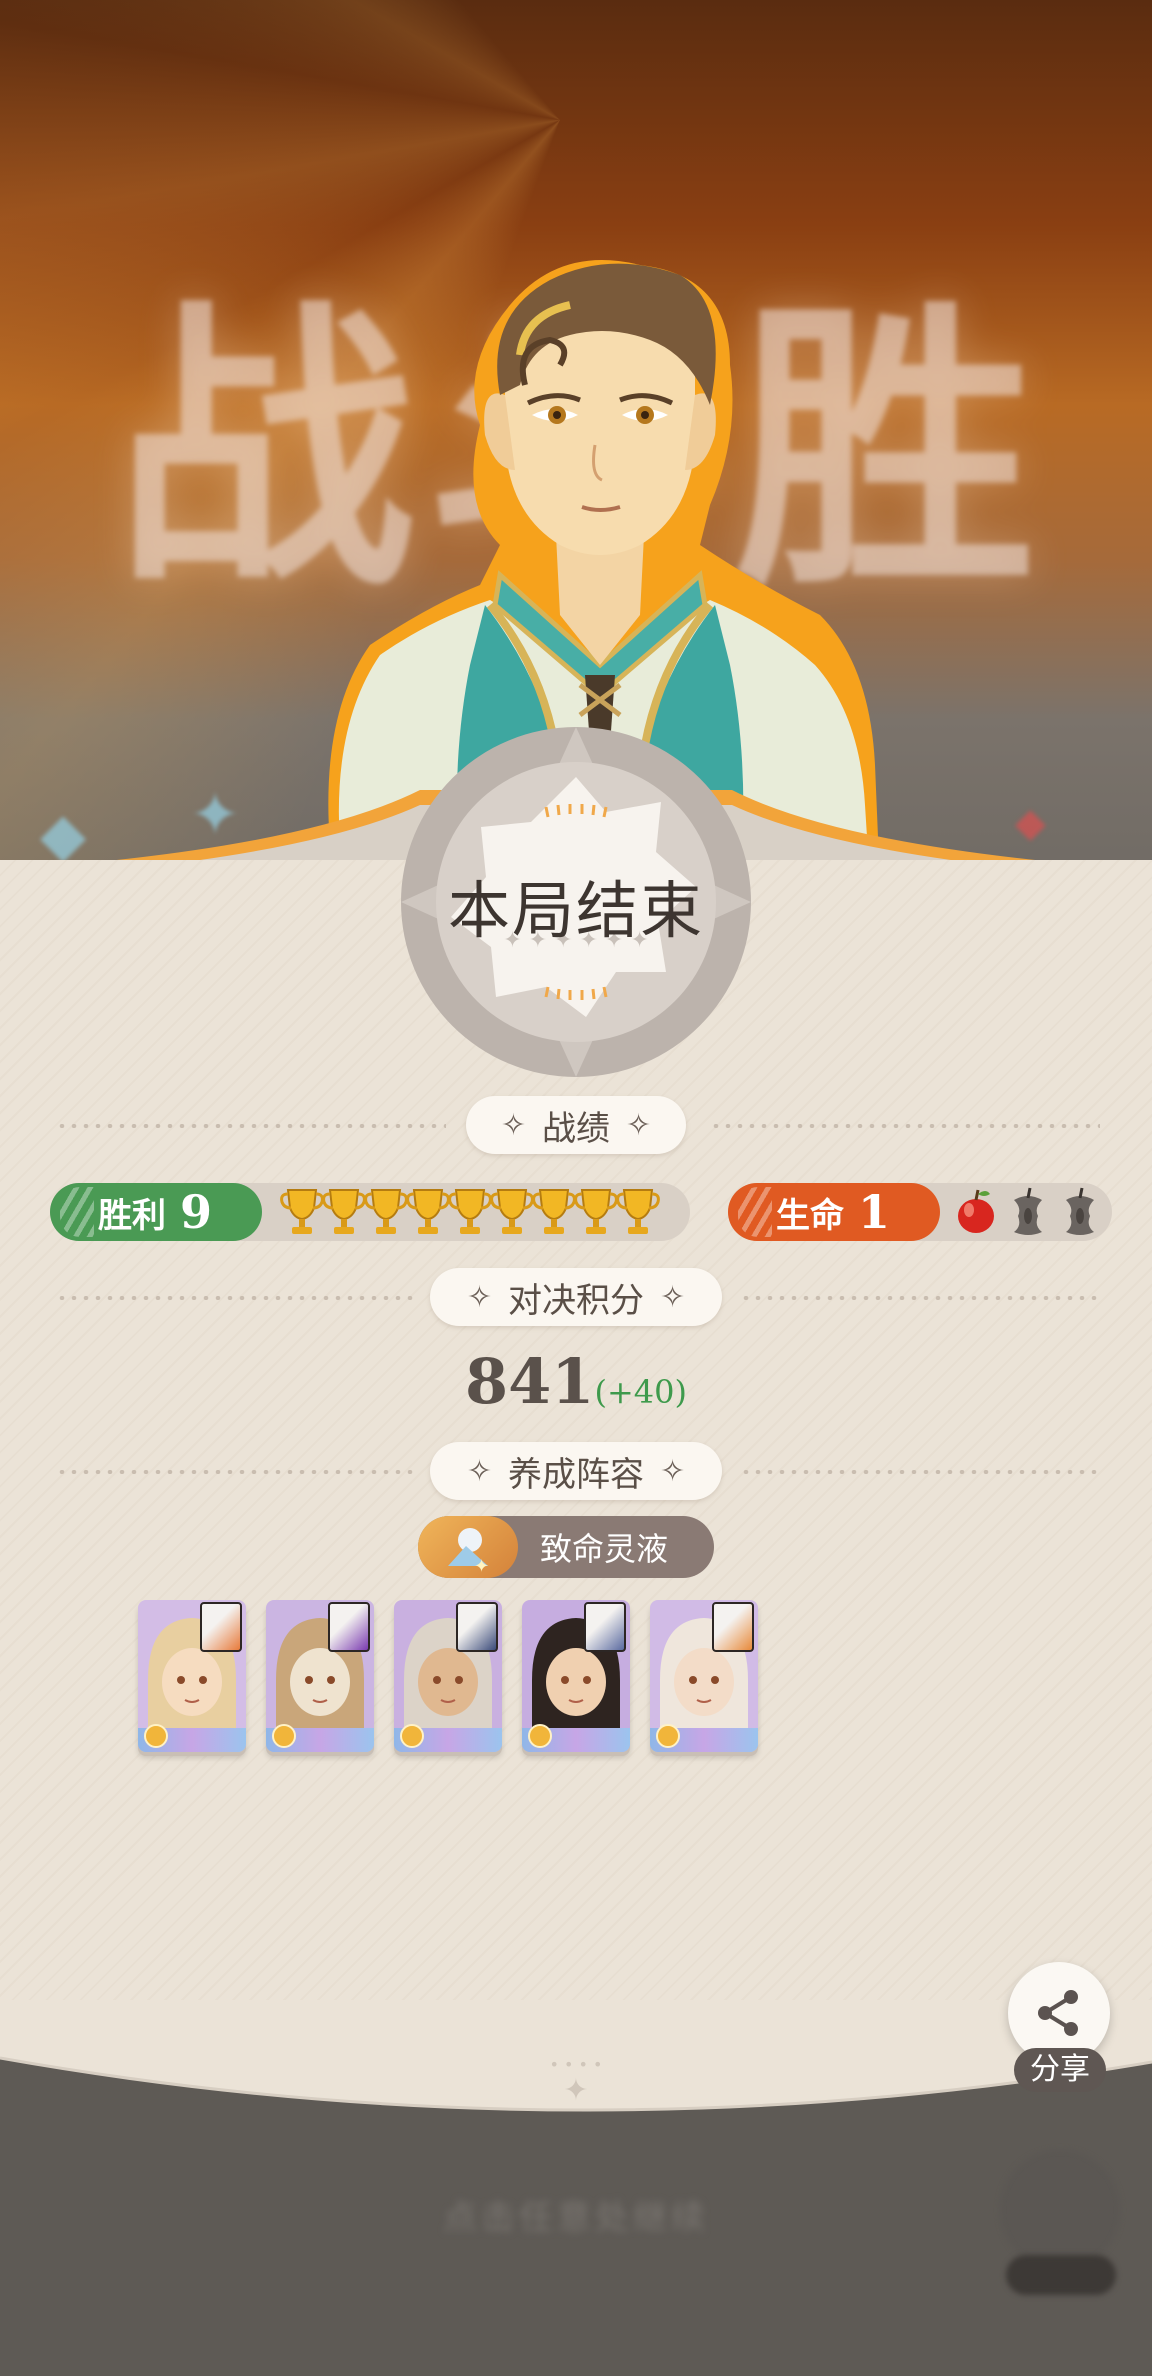  I want to click on continue-hint: 点击任意处继续, so click(576, 2218).